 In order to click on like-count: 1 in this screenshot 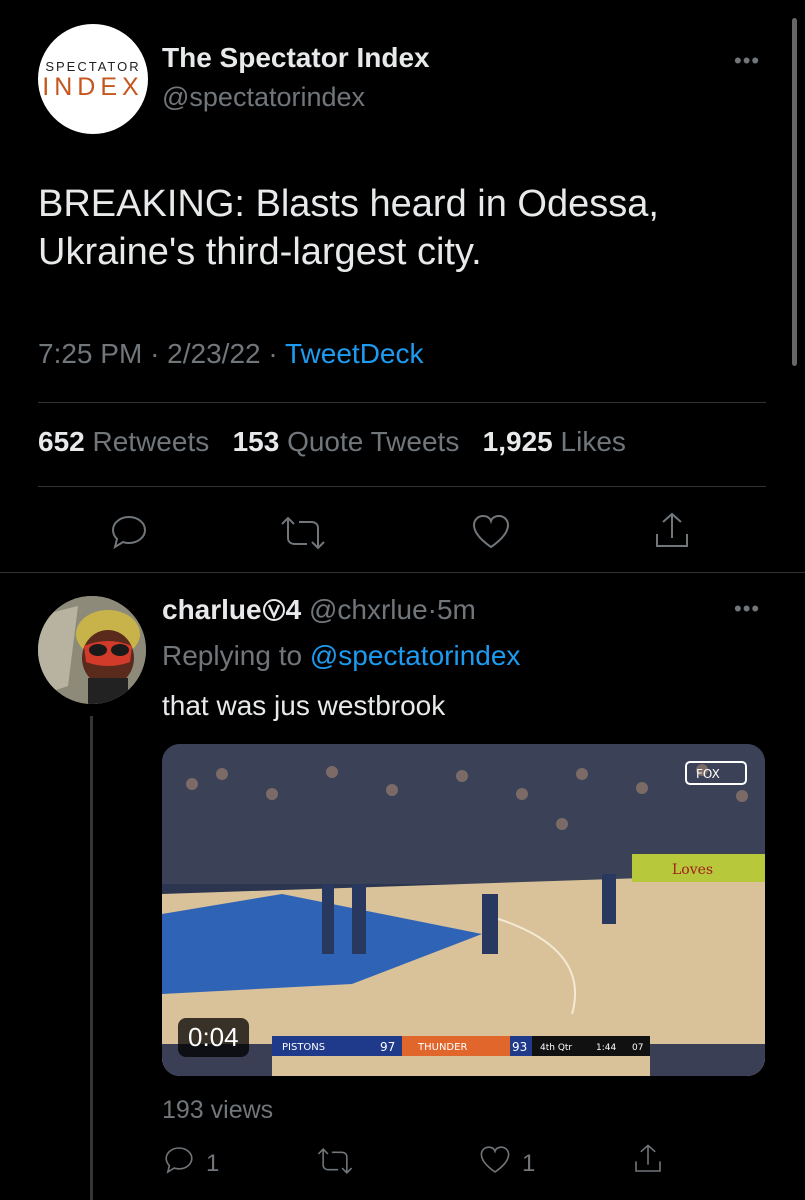, I will do `click(529, 1163)`.